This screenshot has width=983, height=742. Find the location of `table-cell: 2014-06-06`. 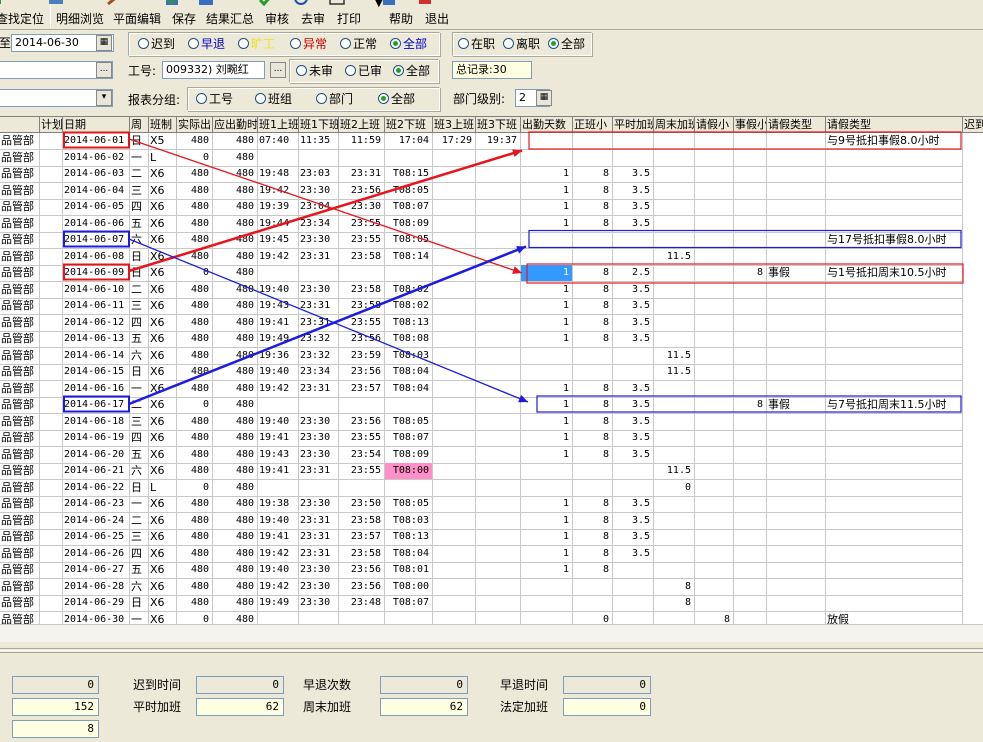

table-cell: 2014-06-06 is located at coordinates (96, 224).